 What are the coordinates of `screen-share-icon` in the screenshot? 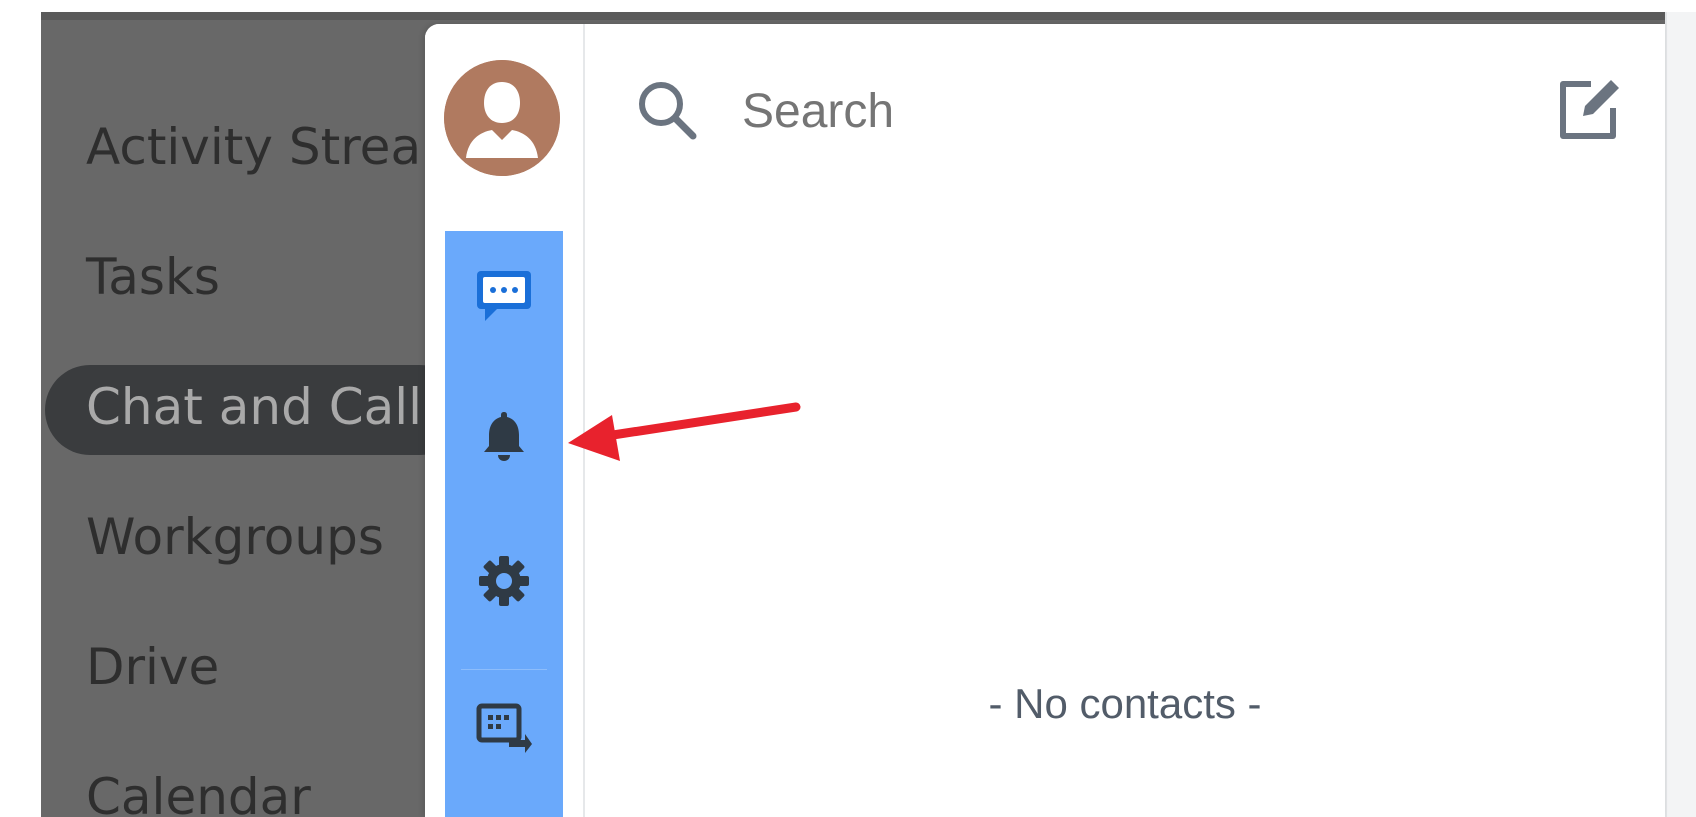 It's located at (504, 728).